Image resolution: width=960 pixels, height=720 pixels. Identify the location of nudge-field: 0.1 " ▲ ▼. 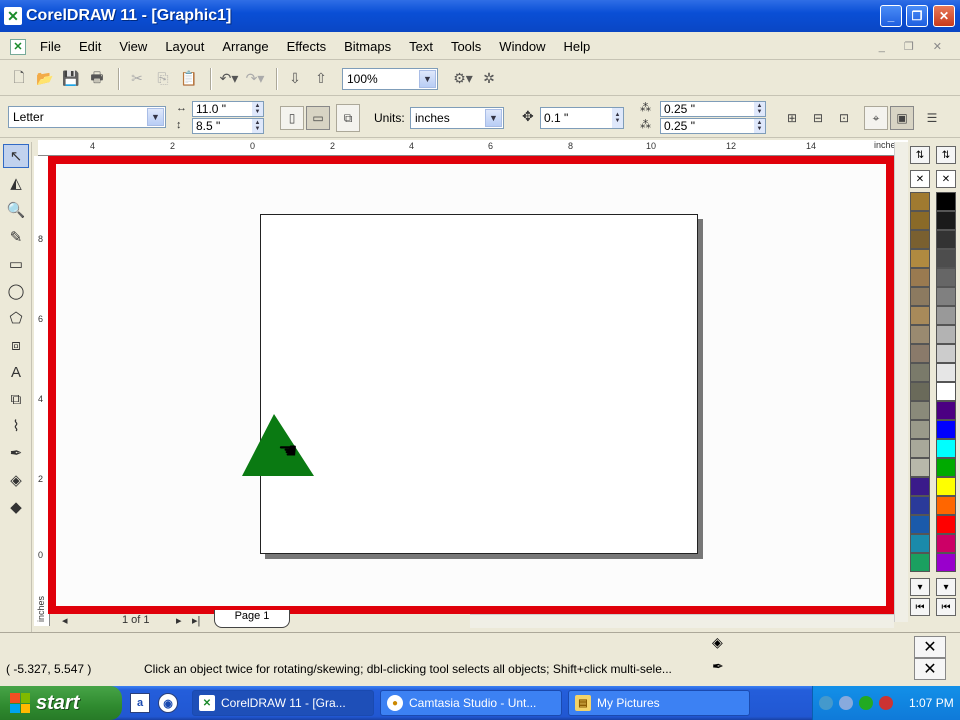
(582, 118).